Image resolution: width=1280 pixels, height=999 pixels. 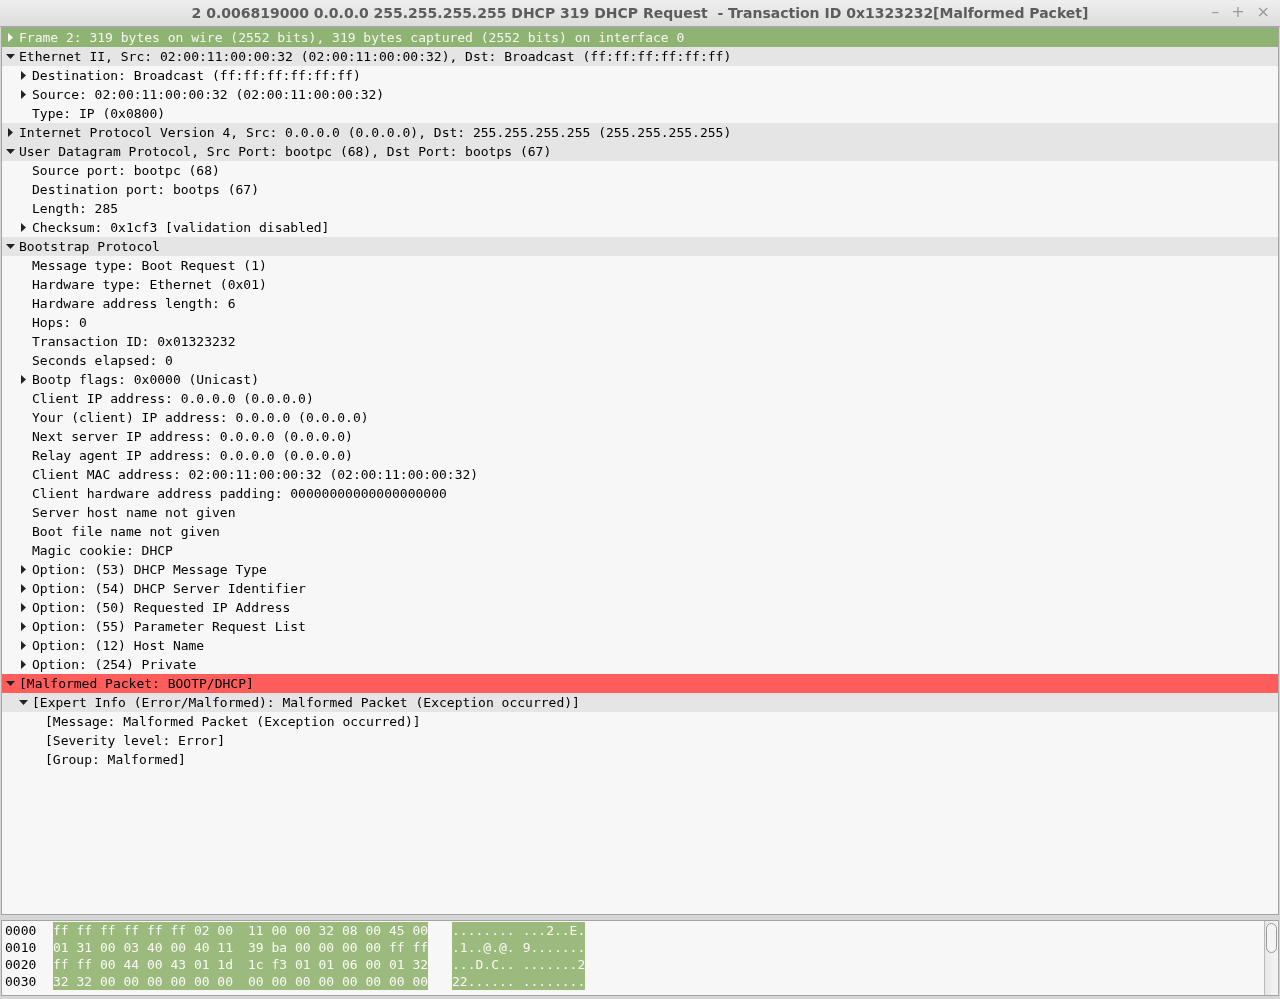 I want to click on tree-row-text: Destination port: bootps (67), so click(x=145, y=189).